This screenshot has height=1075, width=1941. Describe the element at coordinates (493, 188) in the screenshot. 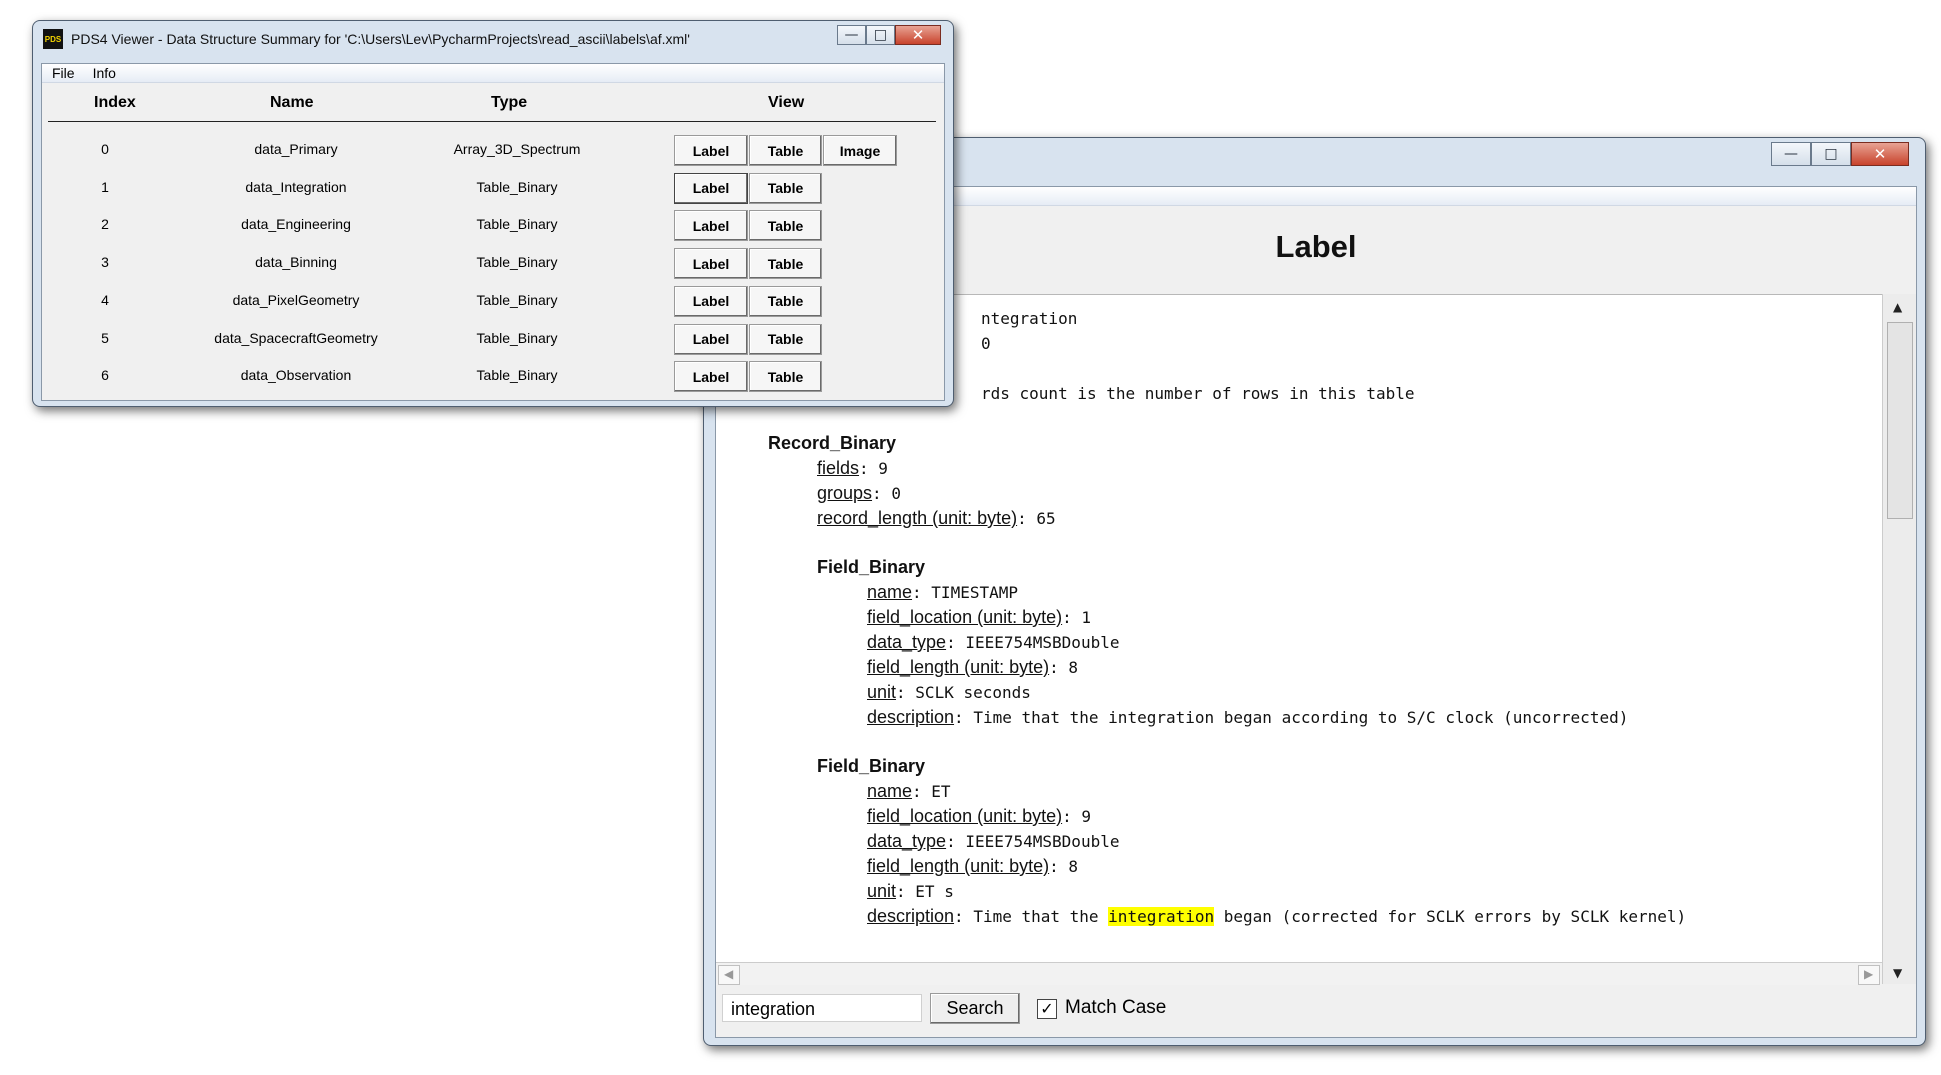

I see `table-row: 1 data_Integration Table_Binary Label Table` at that location.